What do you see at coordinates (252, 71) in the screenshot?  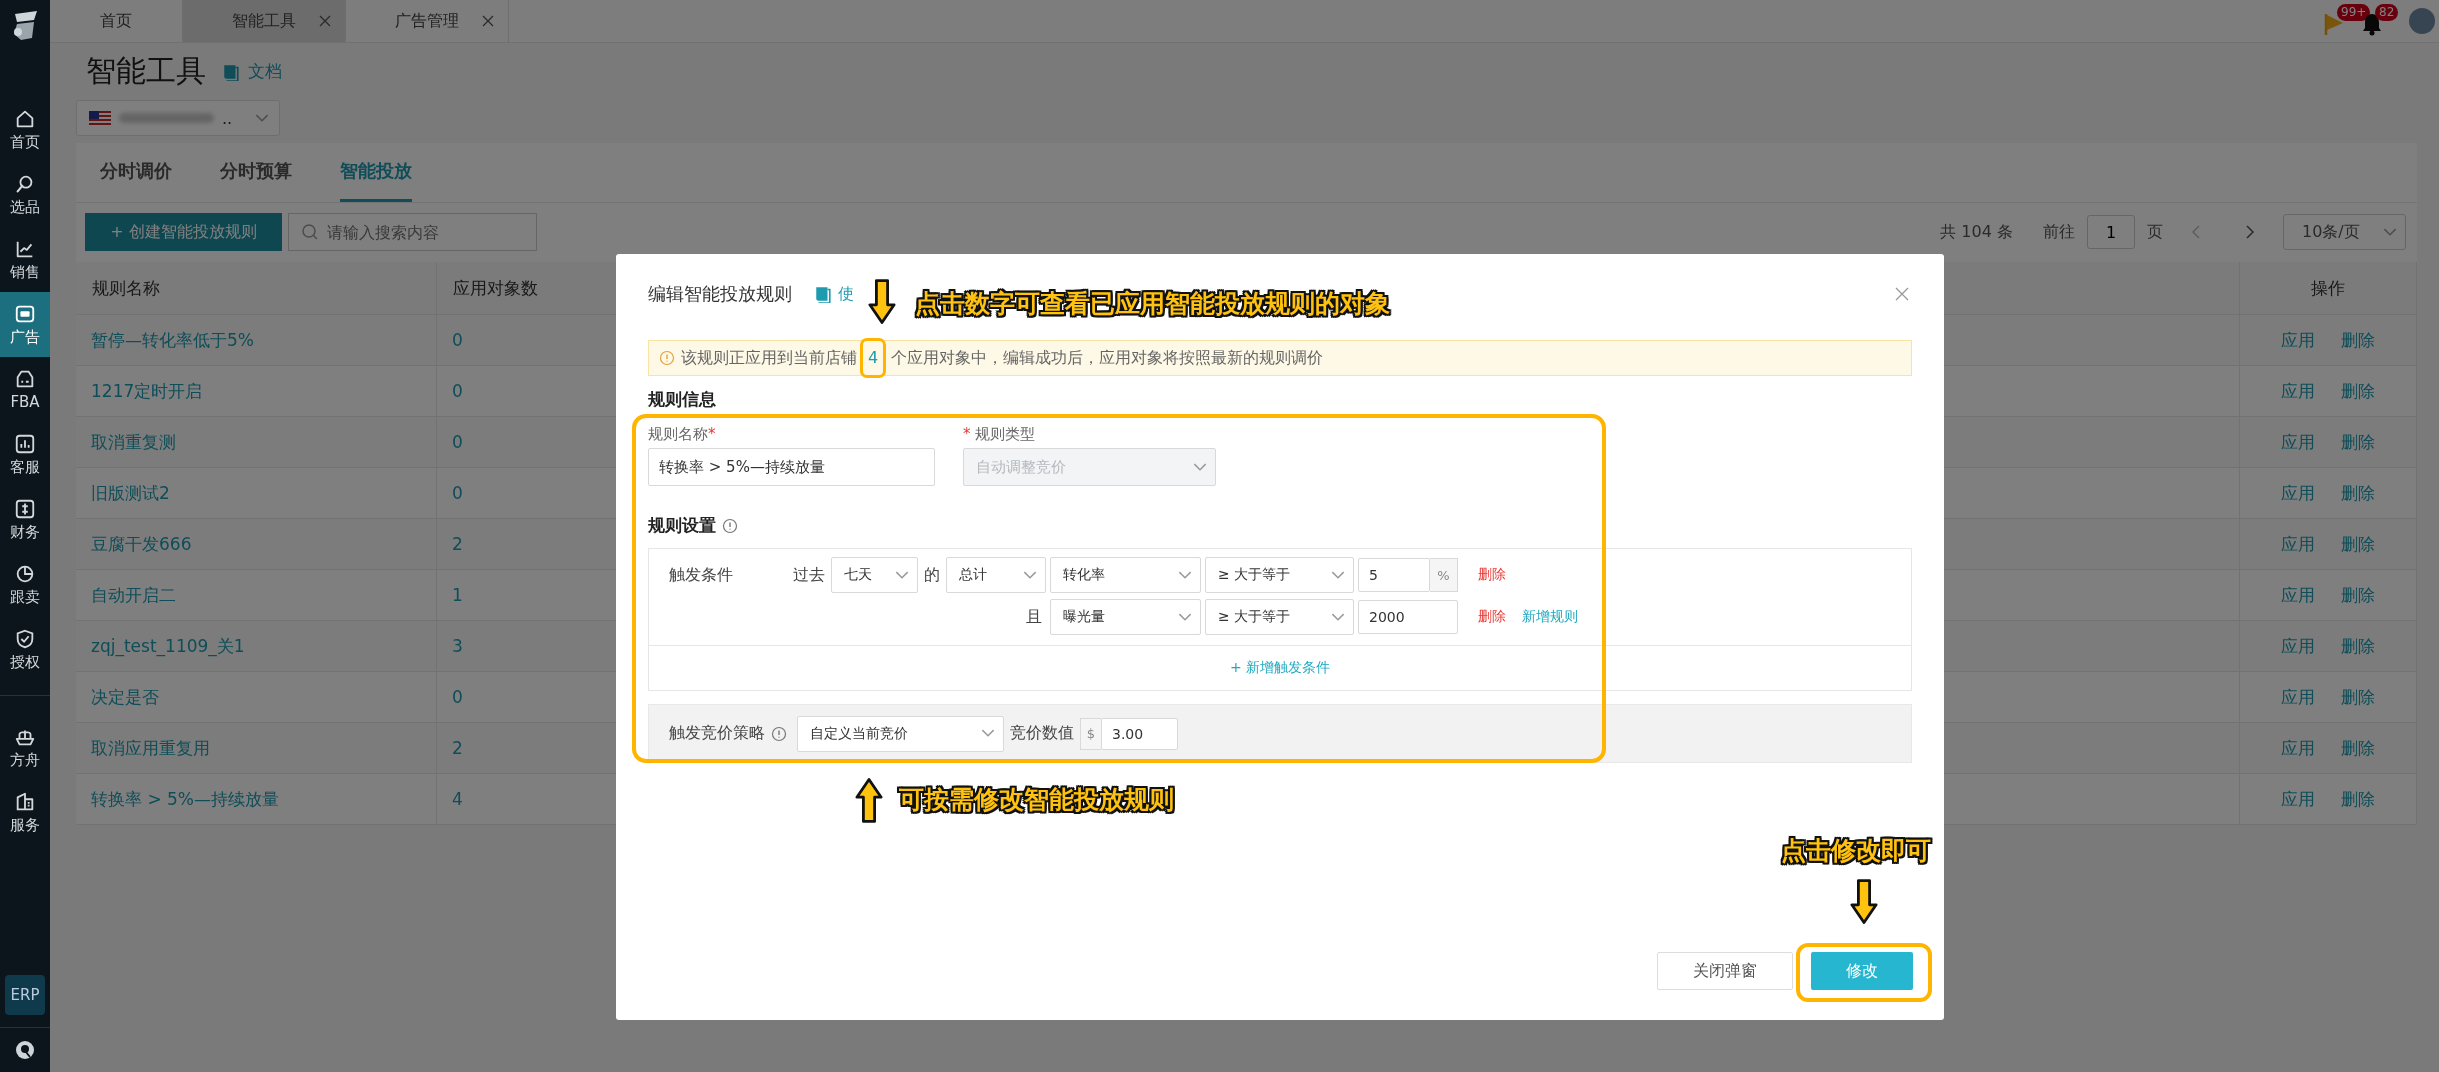 I see `doc-link: 文档` at bounding box center [252, 71].